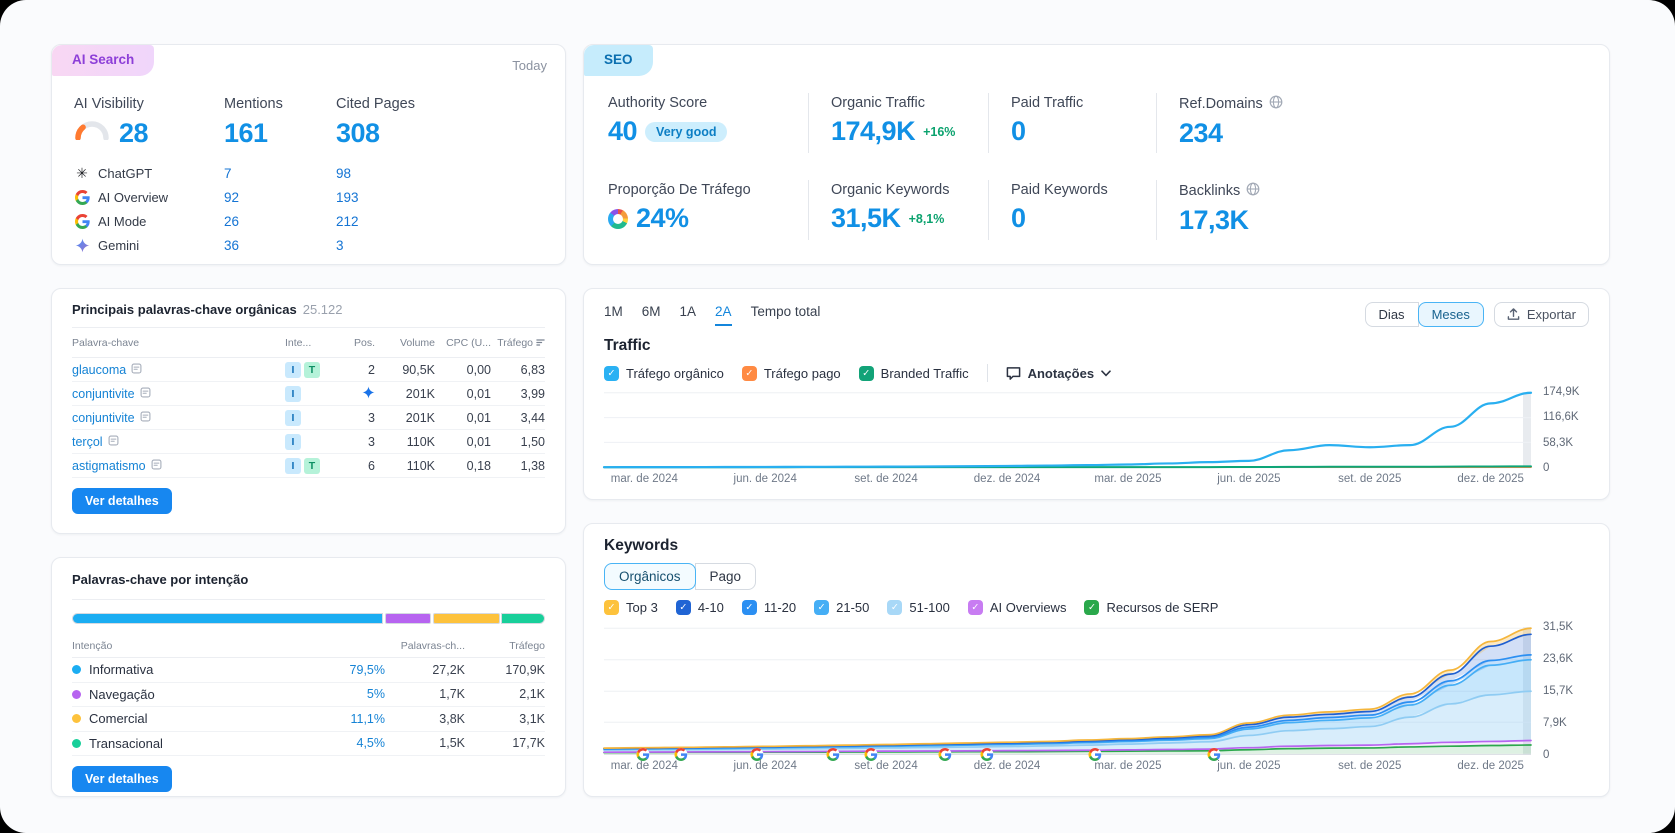 The height and width of the screenshot is (833, 1675). What do you see at coordinates (293, 369) in the screenshot?
I see `intent-badge-I: I` at bounding box center [293, 369].